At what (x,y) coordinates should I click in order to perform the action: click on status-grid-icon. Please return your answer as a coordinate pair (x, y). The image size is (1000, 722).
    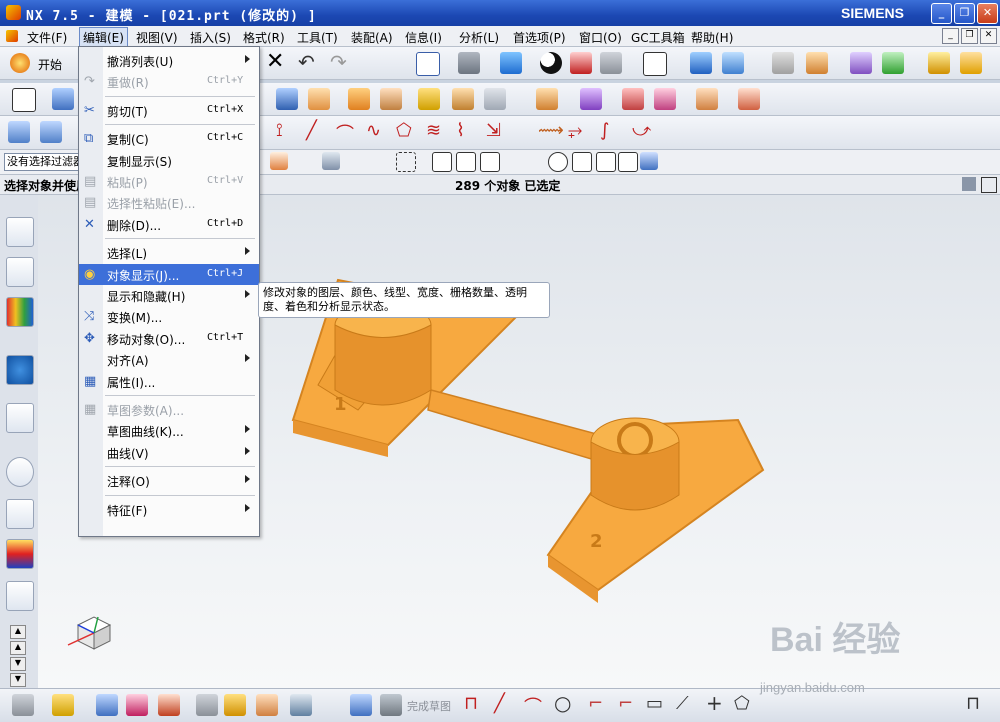
    Looking at the image, I should click on (969, 184).